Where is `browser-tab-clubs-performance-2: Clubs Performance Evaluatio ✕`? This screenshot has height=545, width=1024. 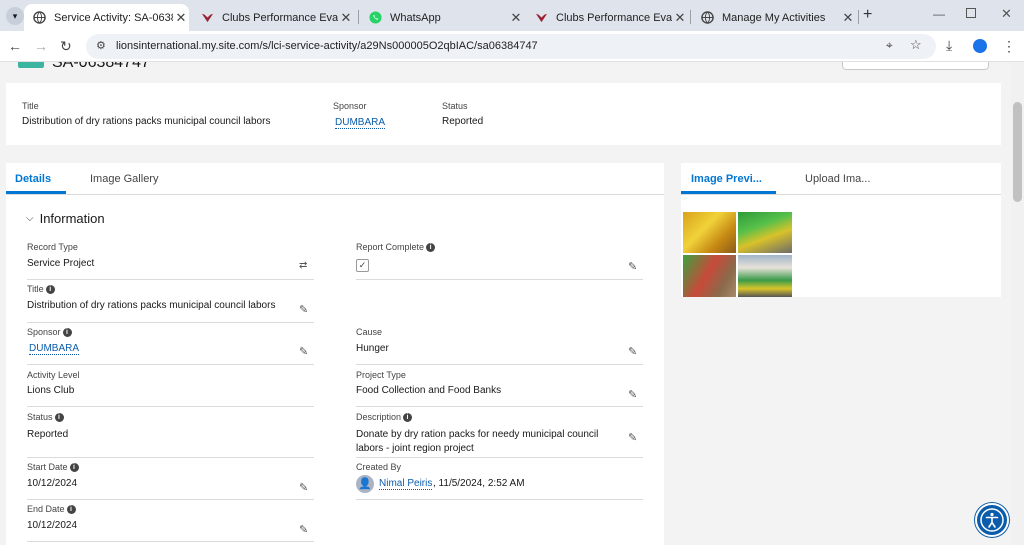
browser-tab-clubs-performance-2: Clubs Performance Evaluatio ✕ is located at coordinates (607, 17).